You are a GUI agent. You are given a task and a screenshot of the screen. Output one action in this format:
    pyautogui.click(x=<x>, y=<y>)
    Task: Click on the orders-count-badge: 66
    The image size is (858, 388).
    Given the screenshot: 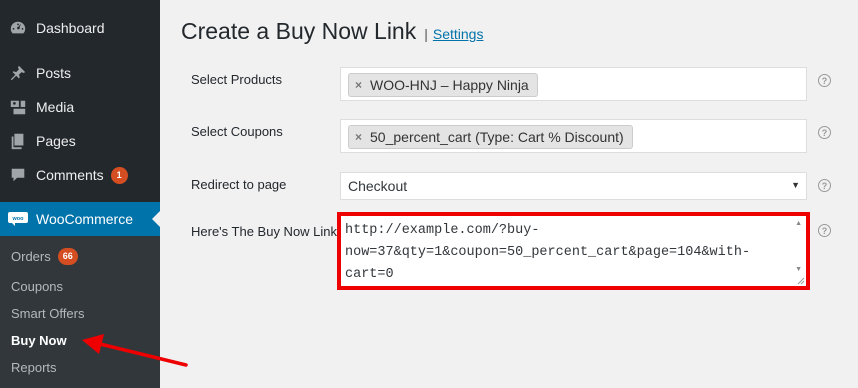 What is the action you would take?
    pyautogui.click(x=67, y=256)
    